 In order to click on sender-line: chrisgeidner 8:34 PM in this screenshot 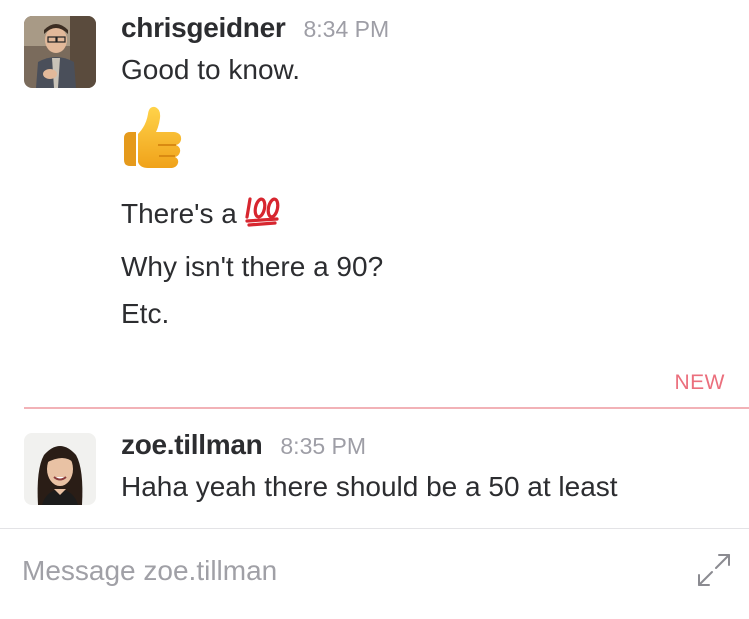, I will do `click(255, 28)`.